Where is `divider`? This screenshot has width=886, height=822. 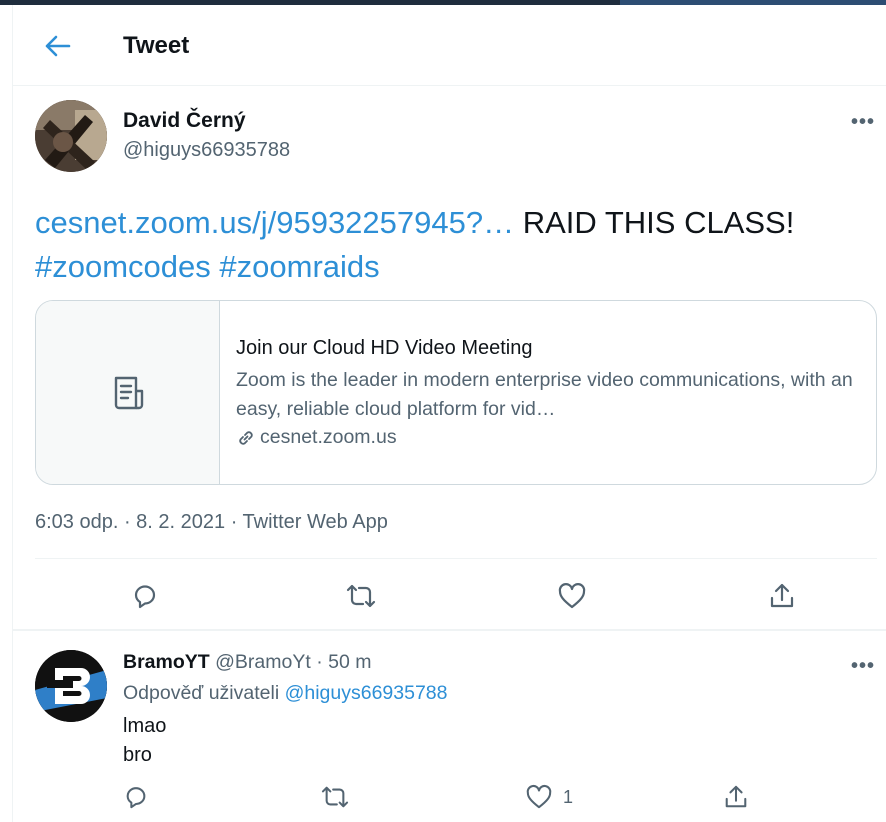 divider is located at coordinates (456, 558).